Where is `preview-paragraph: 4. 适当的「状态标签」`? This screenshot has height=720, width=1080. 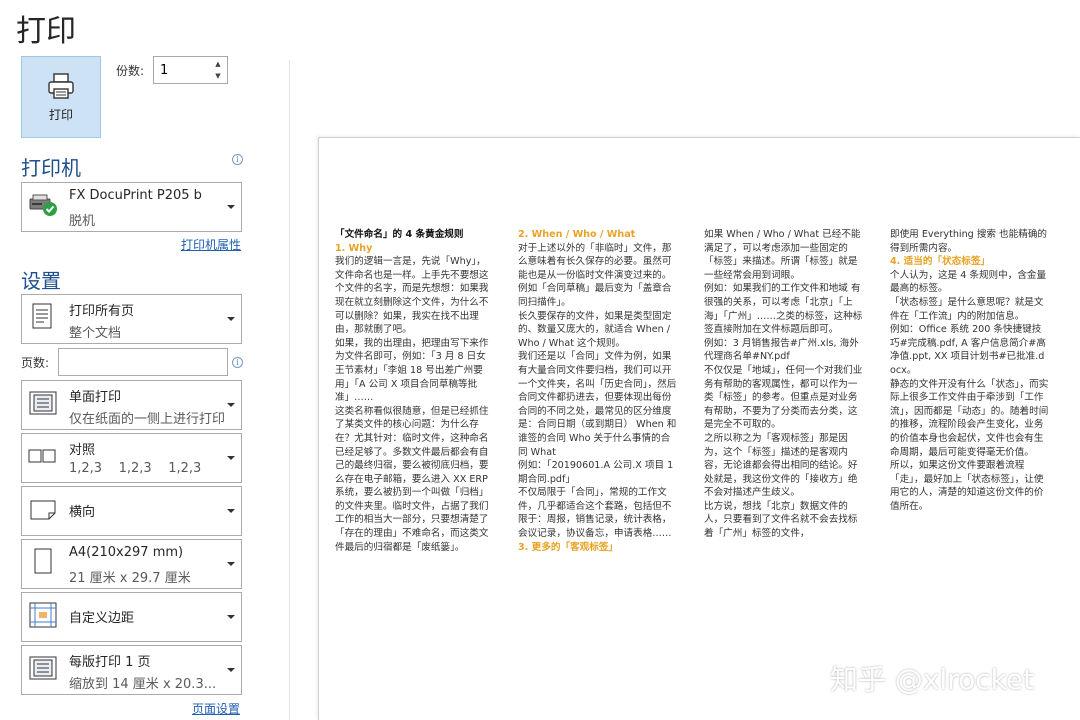
preview-paragraph: 4. 适当的「状态标签」 is located at coordinates (970, 262).